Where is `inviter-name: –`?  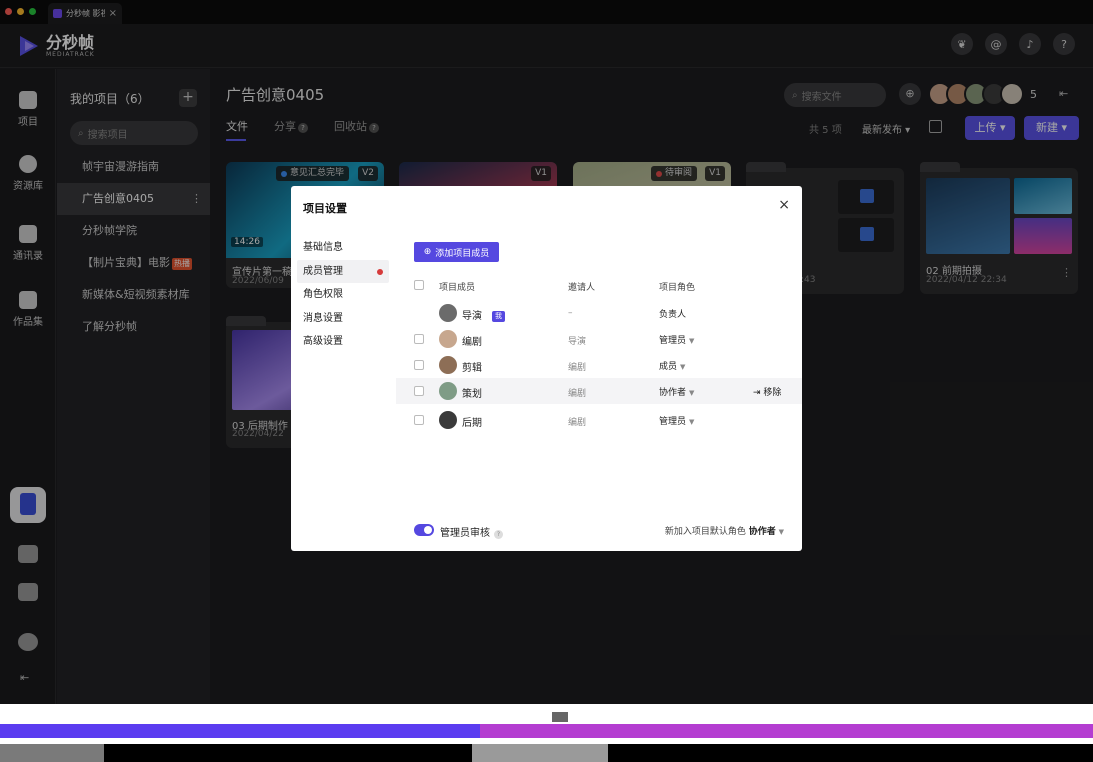
inviter-name: – is located at coordinates (570, 313).